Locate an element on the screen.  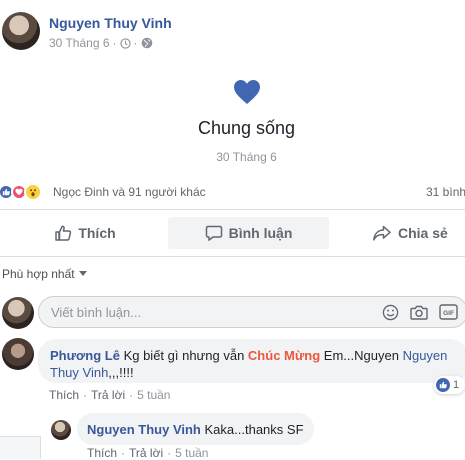
post-content-date: 30 Tháng 6 is located at coordinates (246, 157).